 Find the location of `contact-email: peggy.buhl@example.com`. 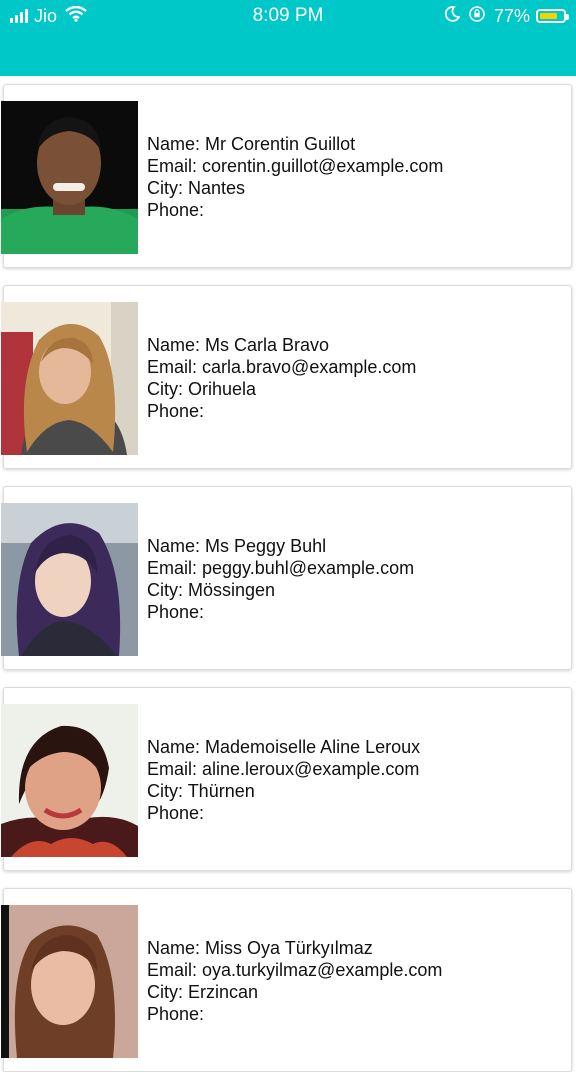

contact-email: peggy.buhl@example.com is located at coordinates (308, 568).